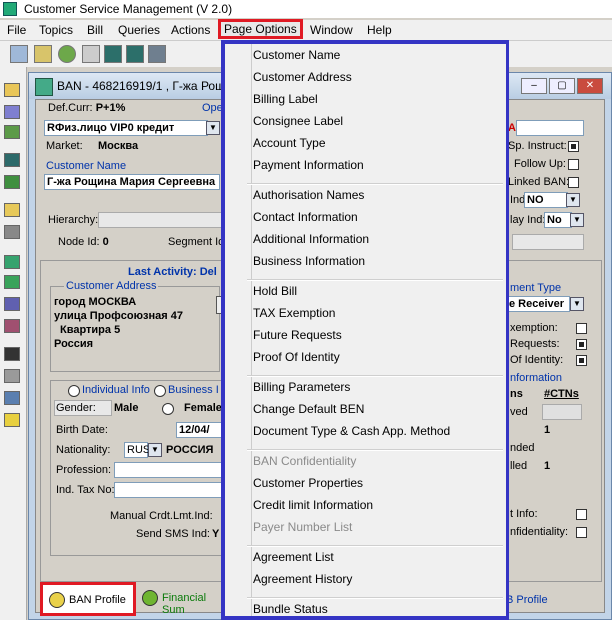  Describe the element at coordinates (379, 30) in the screenshot. I see `menu-help: Help` at that location.